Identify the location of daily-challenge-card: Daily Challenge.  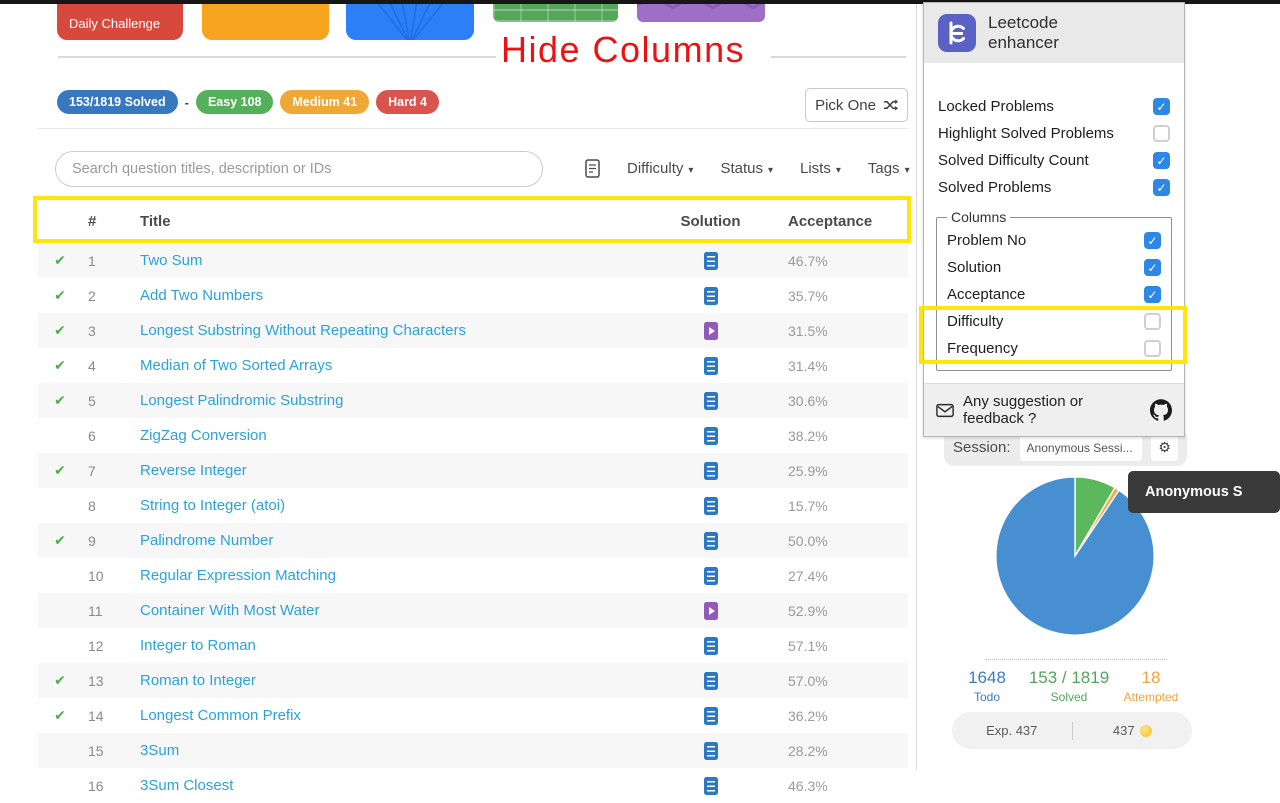
(120, 20).